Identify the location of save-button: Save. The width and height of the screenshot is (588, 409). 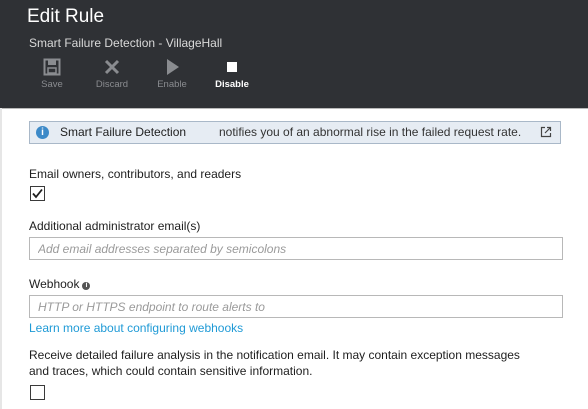
(52, 76).